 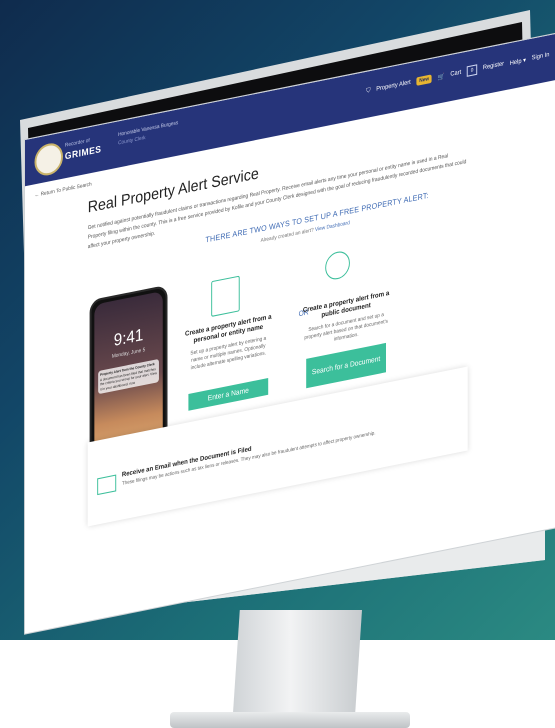 I want to click on cart-count: 0, so click(x=472, y=70).